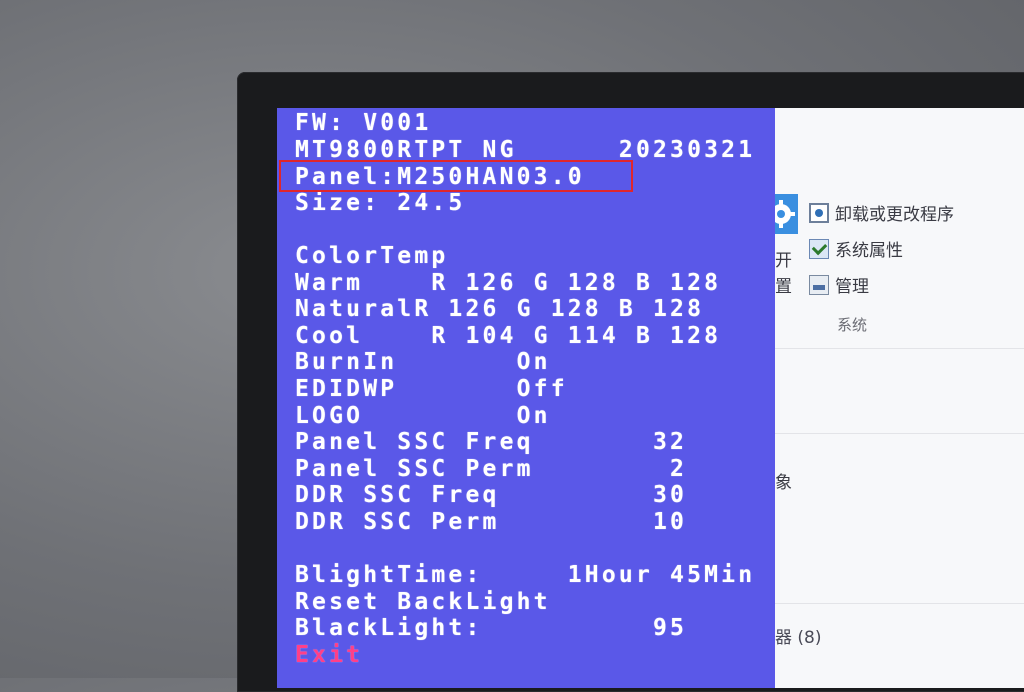 The height and width of the screenshot is (692, 1024). Describe the element at coordinates (423, 362) in the screenshot. I see `osd-burnin-line: BurnIn On` at that location.